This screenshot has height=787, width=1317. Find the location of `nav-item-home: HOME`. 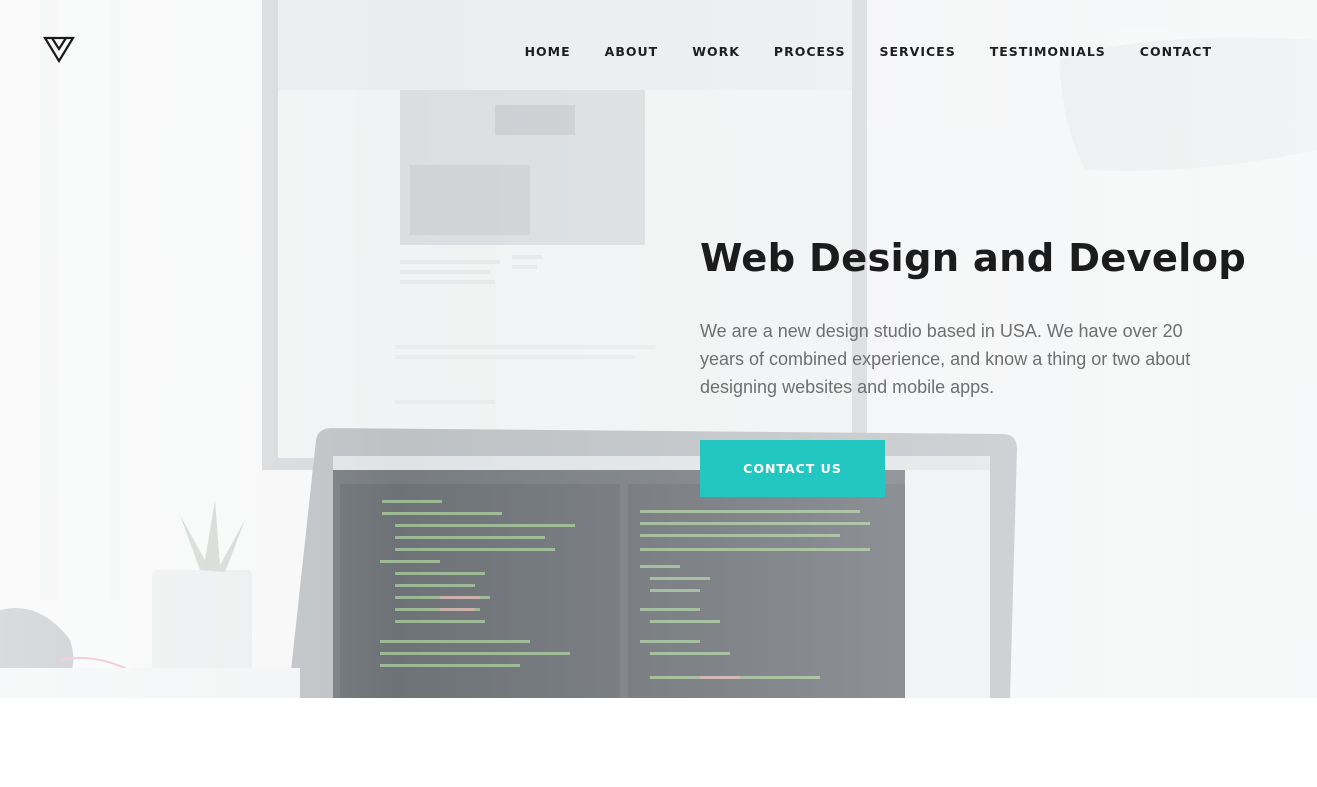

nav-item-home: HOME is located at coordinates (548, 52).